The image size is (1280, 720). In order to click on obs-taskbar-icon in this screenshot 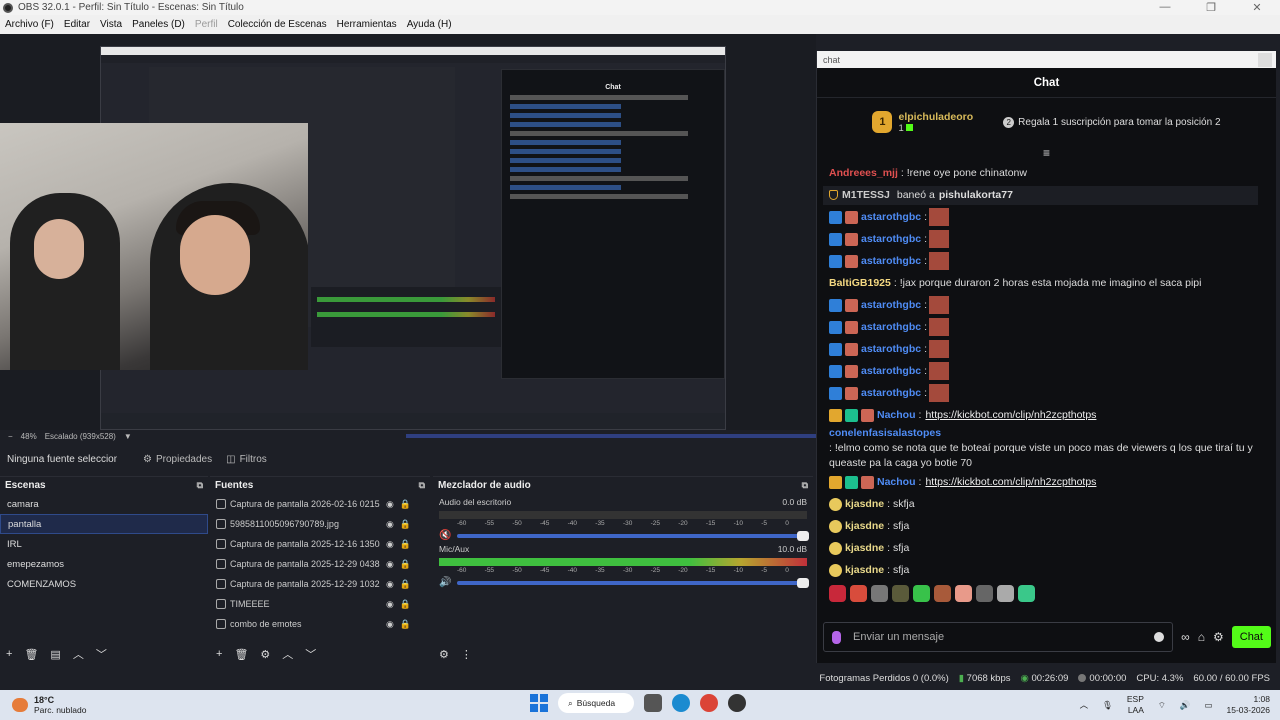, I will do `click(737, 703)`.